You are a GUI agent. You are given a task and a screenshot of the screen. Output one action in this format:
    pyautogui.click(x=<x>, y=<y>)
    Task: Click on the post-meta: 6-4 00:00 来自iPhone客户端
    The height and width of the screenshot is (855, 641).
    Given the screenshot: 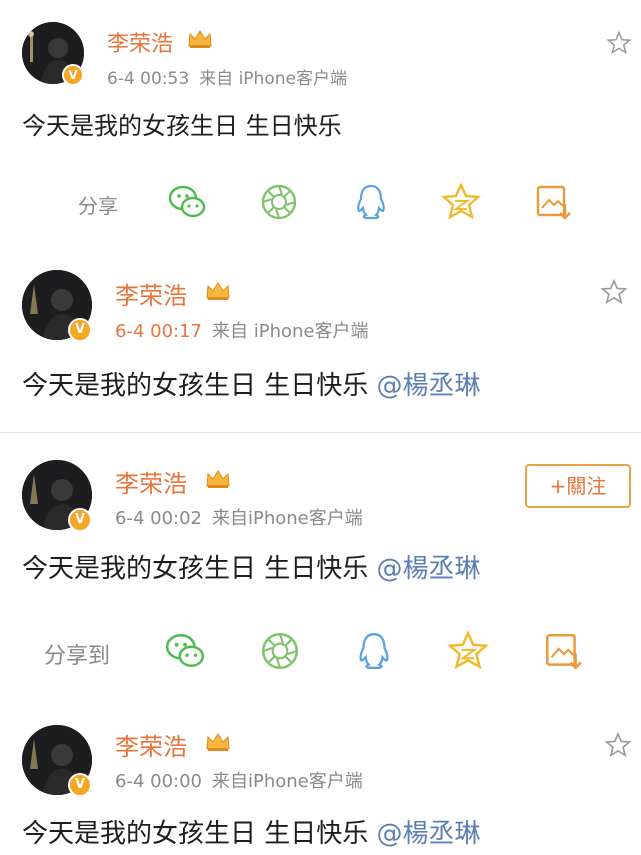 What is the action you would take?
    pyautogui.click(x=239, y=780)
    